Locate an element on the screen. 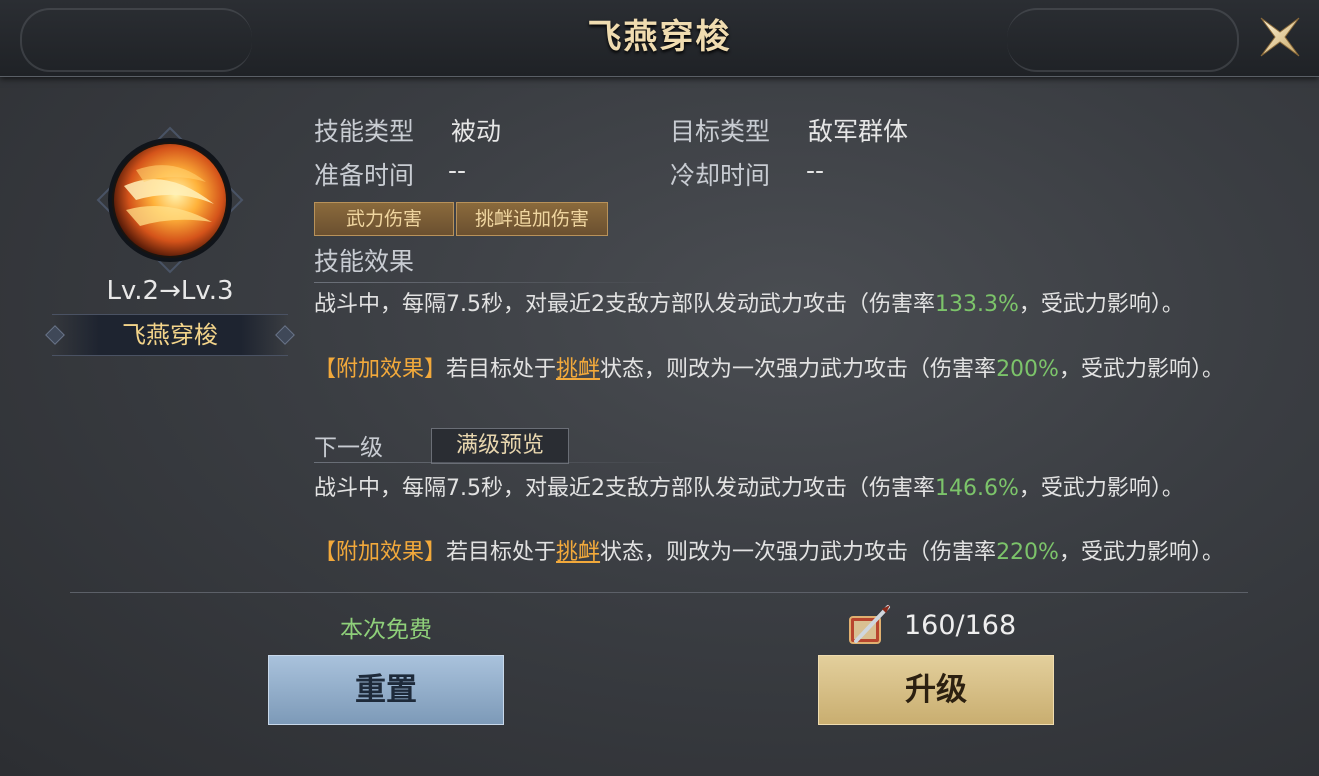 This screenshot has height=776, width=1319. prep-time-label: 准备时间 is located at coordinates (364, 175).